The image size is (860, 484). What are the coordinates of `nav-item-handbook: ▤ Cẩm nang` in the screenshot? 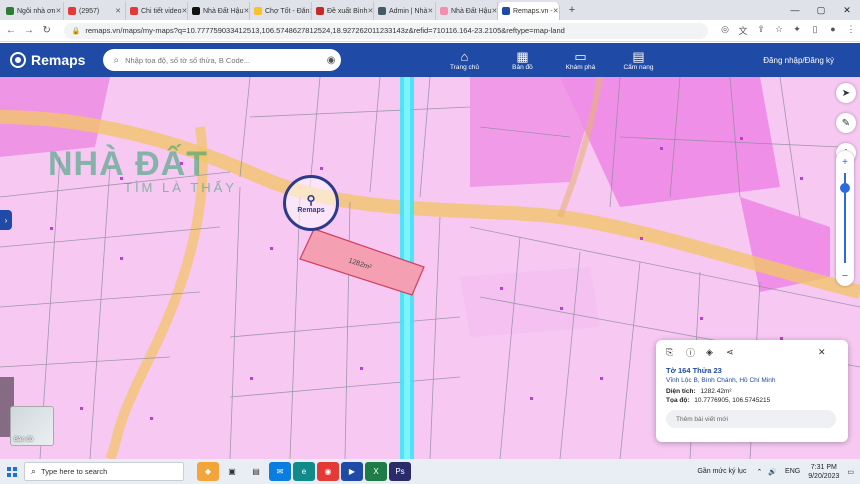 It's located at (638, 60).